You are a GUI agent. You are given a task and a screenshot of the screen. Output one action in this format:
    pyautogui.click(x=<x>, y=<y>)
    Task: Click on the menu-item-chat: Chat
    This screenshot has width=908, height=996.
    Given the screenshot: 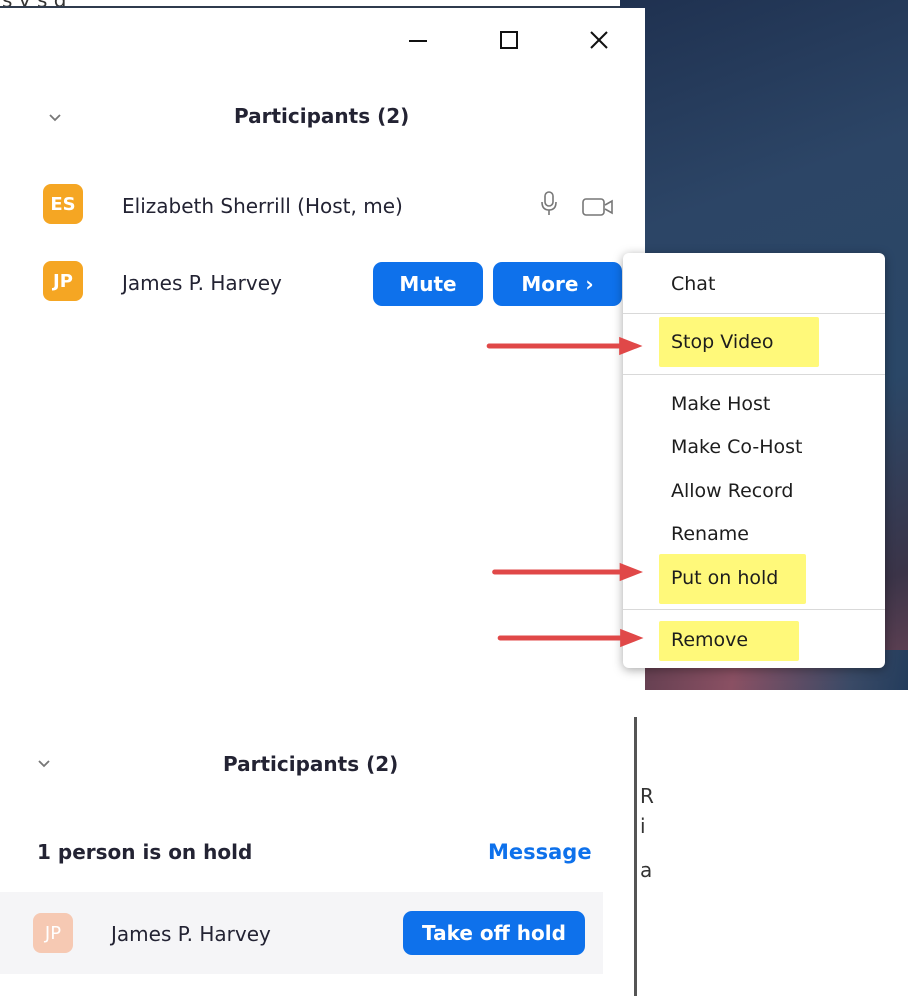 What is the action you would take?
    pyautogui.click(x=754, y=285)
    